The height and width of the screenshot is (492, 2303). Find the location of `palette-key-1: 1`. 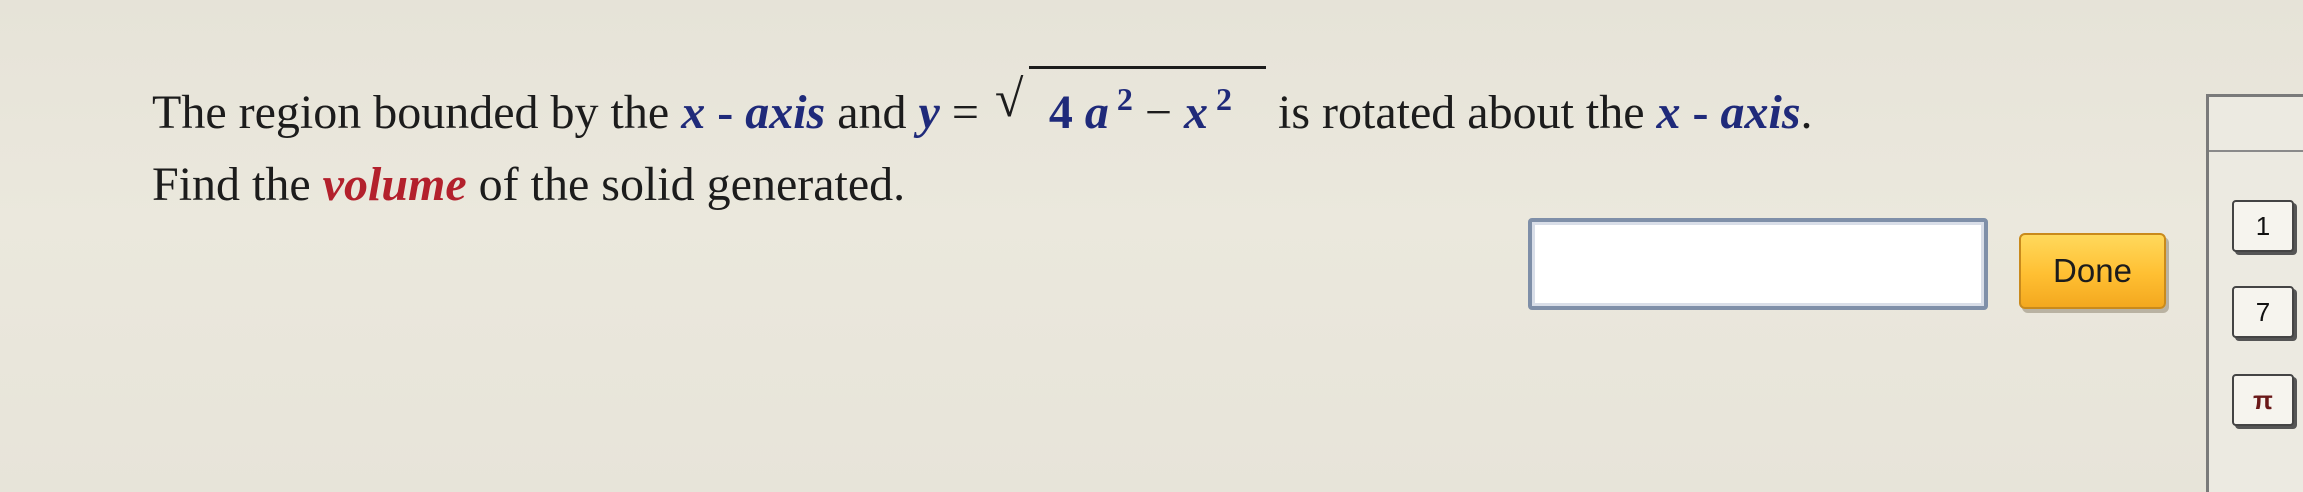

palette-key-1: 1 is located at coordinates (2263, 226).